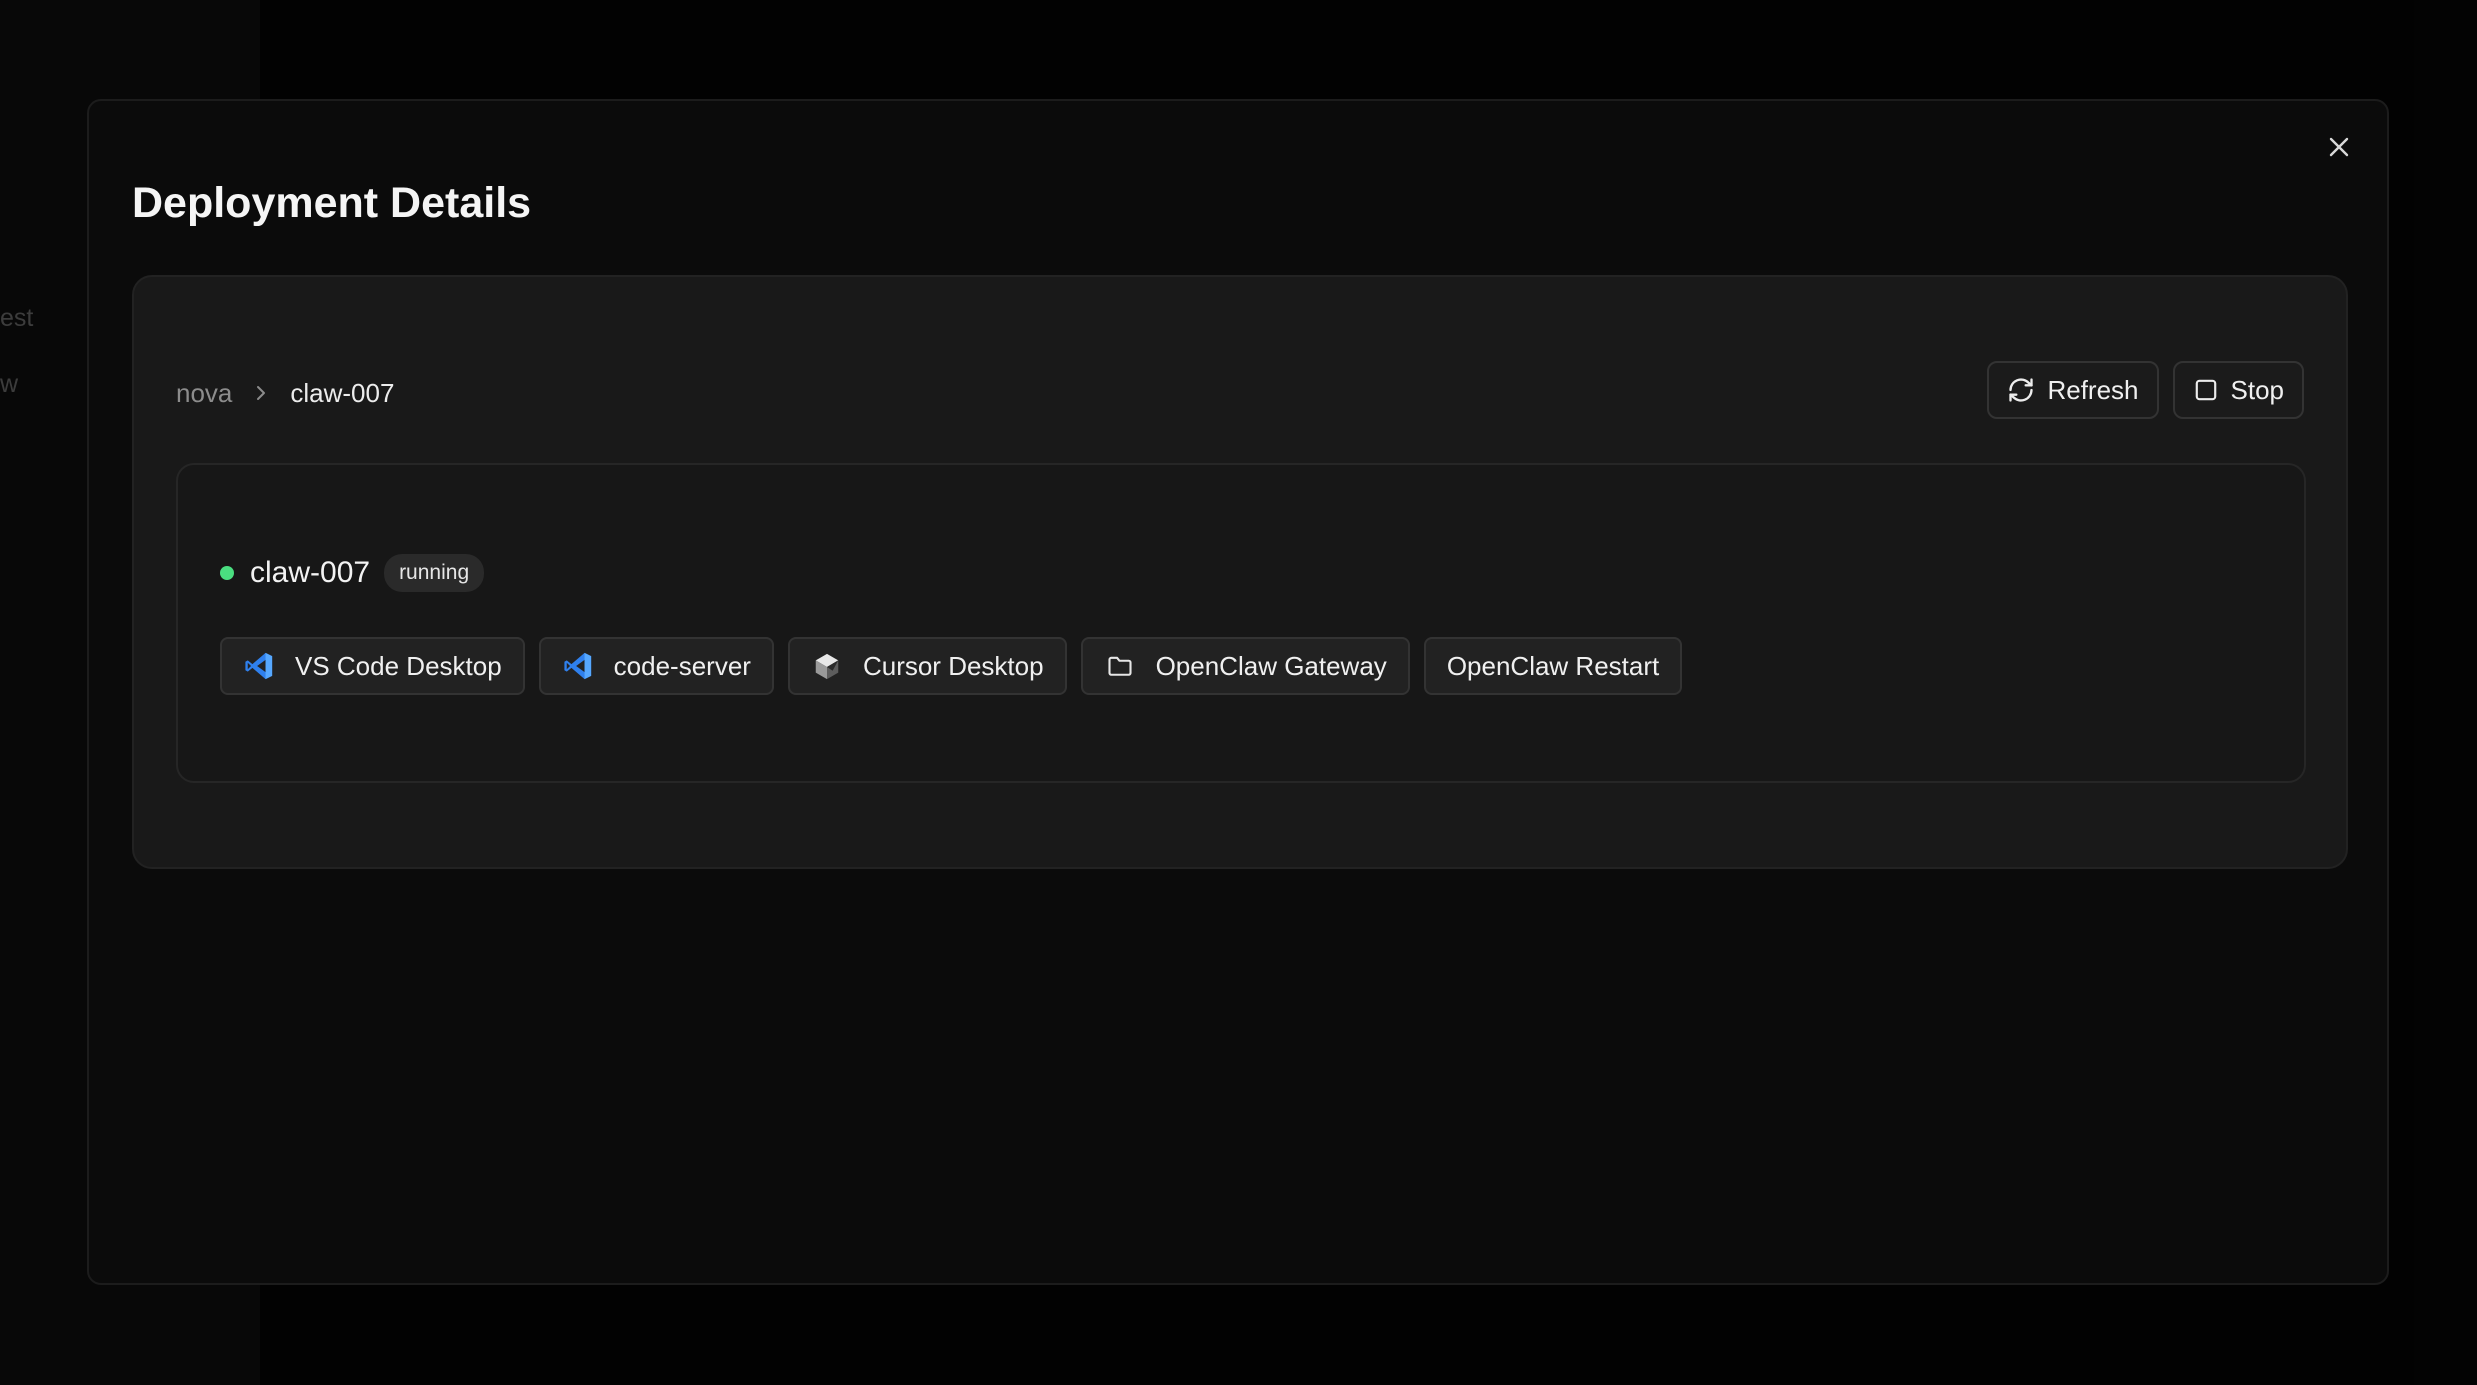 This screenshot has width=2477, height=1385. I want to click on refresh-label: Refresh, so click(2093, 389).